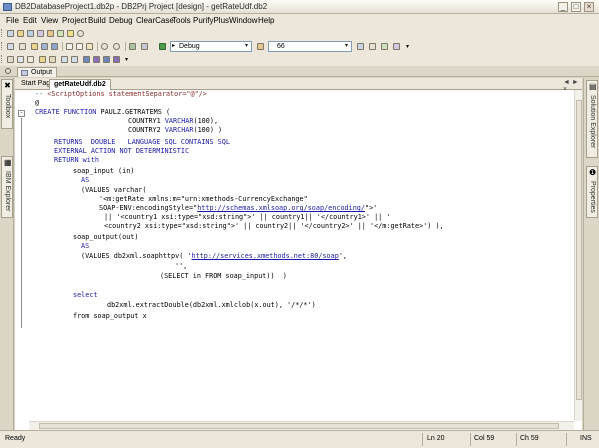 This screenshot has width=599, height=448. I want to click on tab-getrateudf: getRateUdf.db2, so click(80, 84).